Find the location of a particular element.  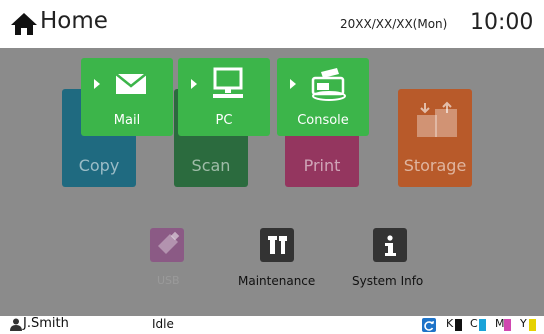

console-label: Console is located at coordinates (323, 120).